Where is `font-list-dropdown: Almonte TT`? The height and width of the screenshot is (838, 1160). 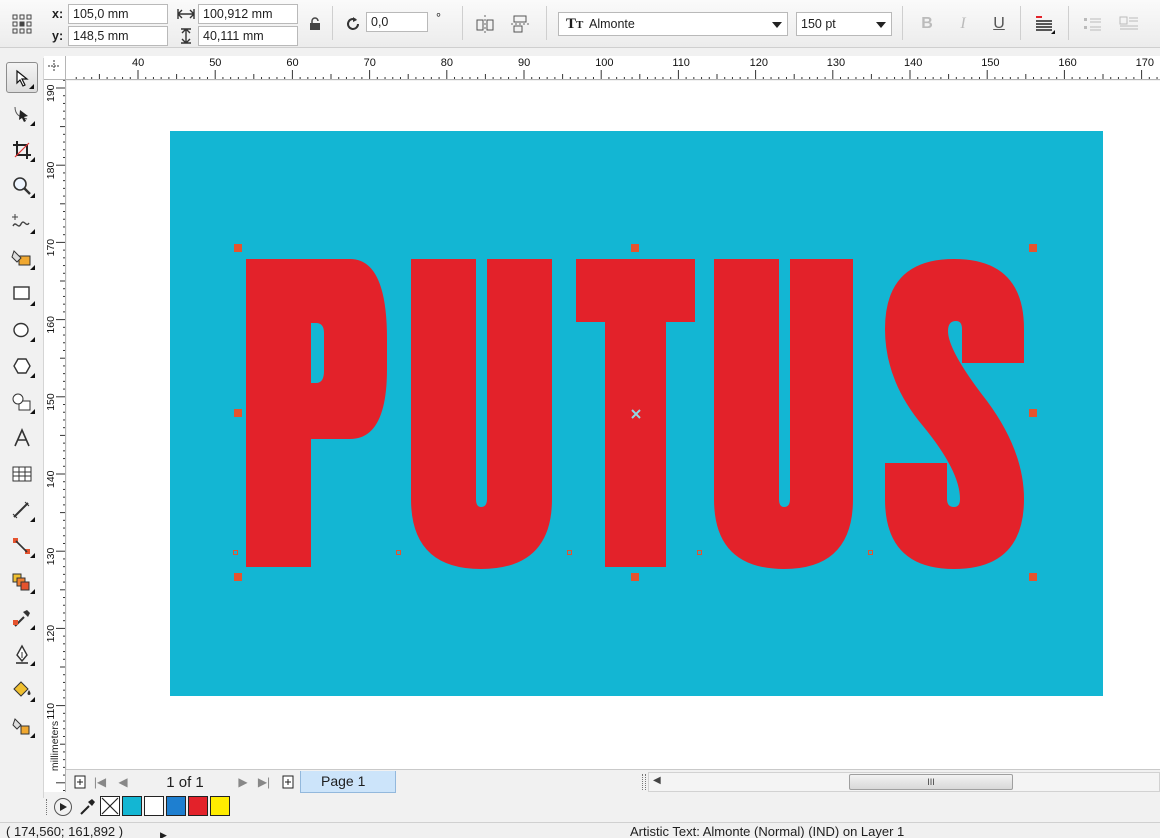
font-list-dropdown: Almonte TT is located at coordinates (673, 24).